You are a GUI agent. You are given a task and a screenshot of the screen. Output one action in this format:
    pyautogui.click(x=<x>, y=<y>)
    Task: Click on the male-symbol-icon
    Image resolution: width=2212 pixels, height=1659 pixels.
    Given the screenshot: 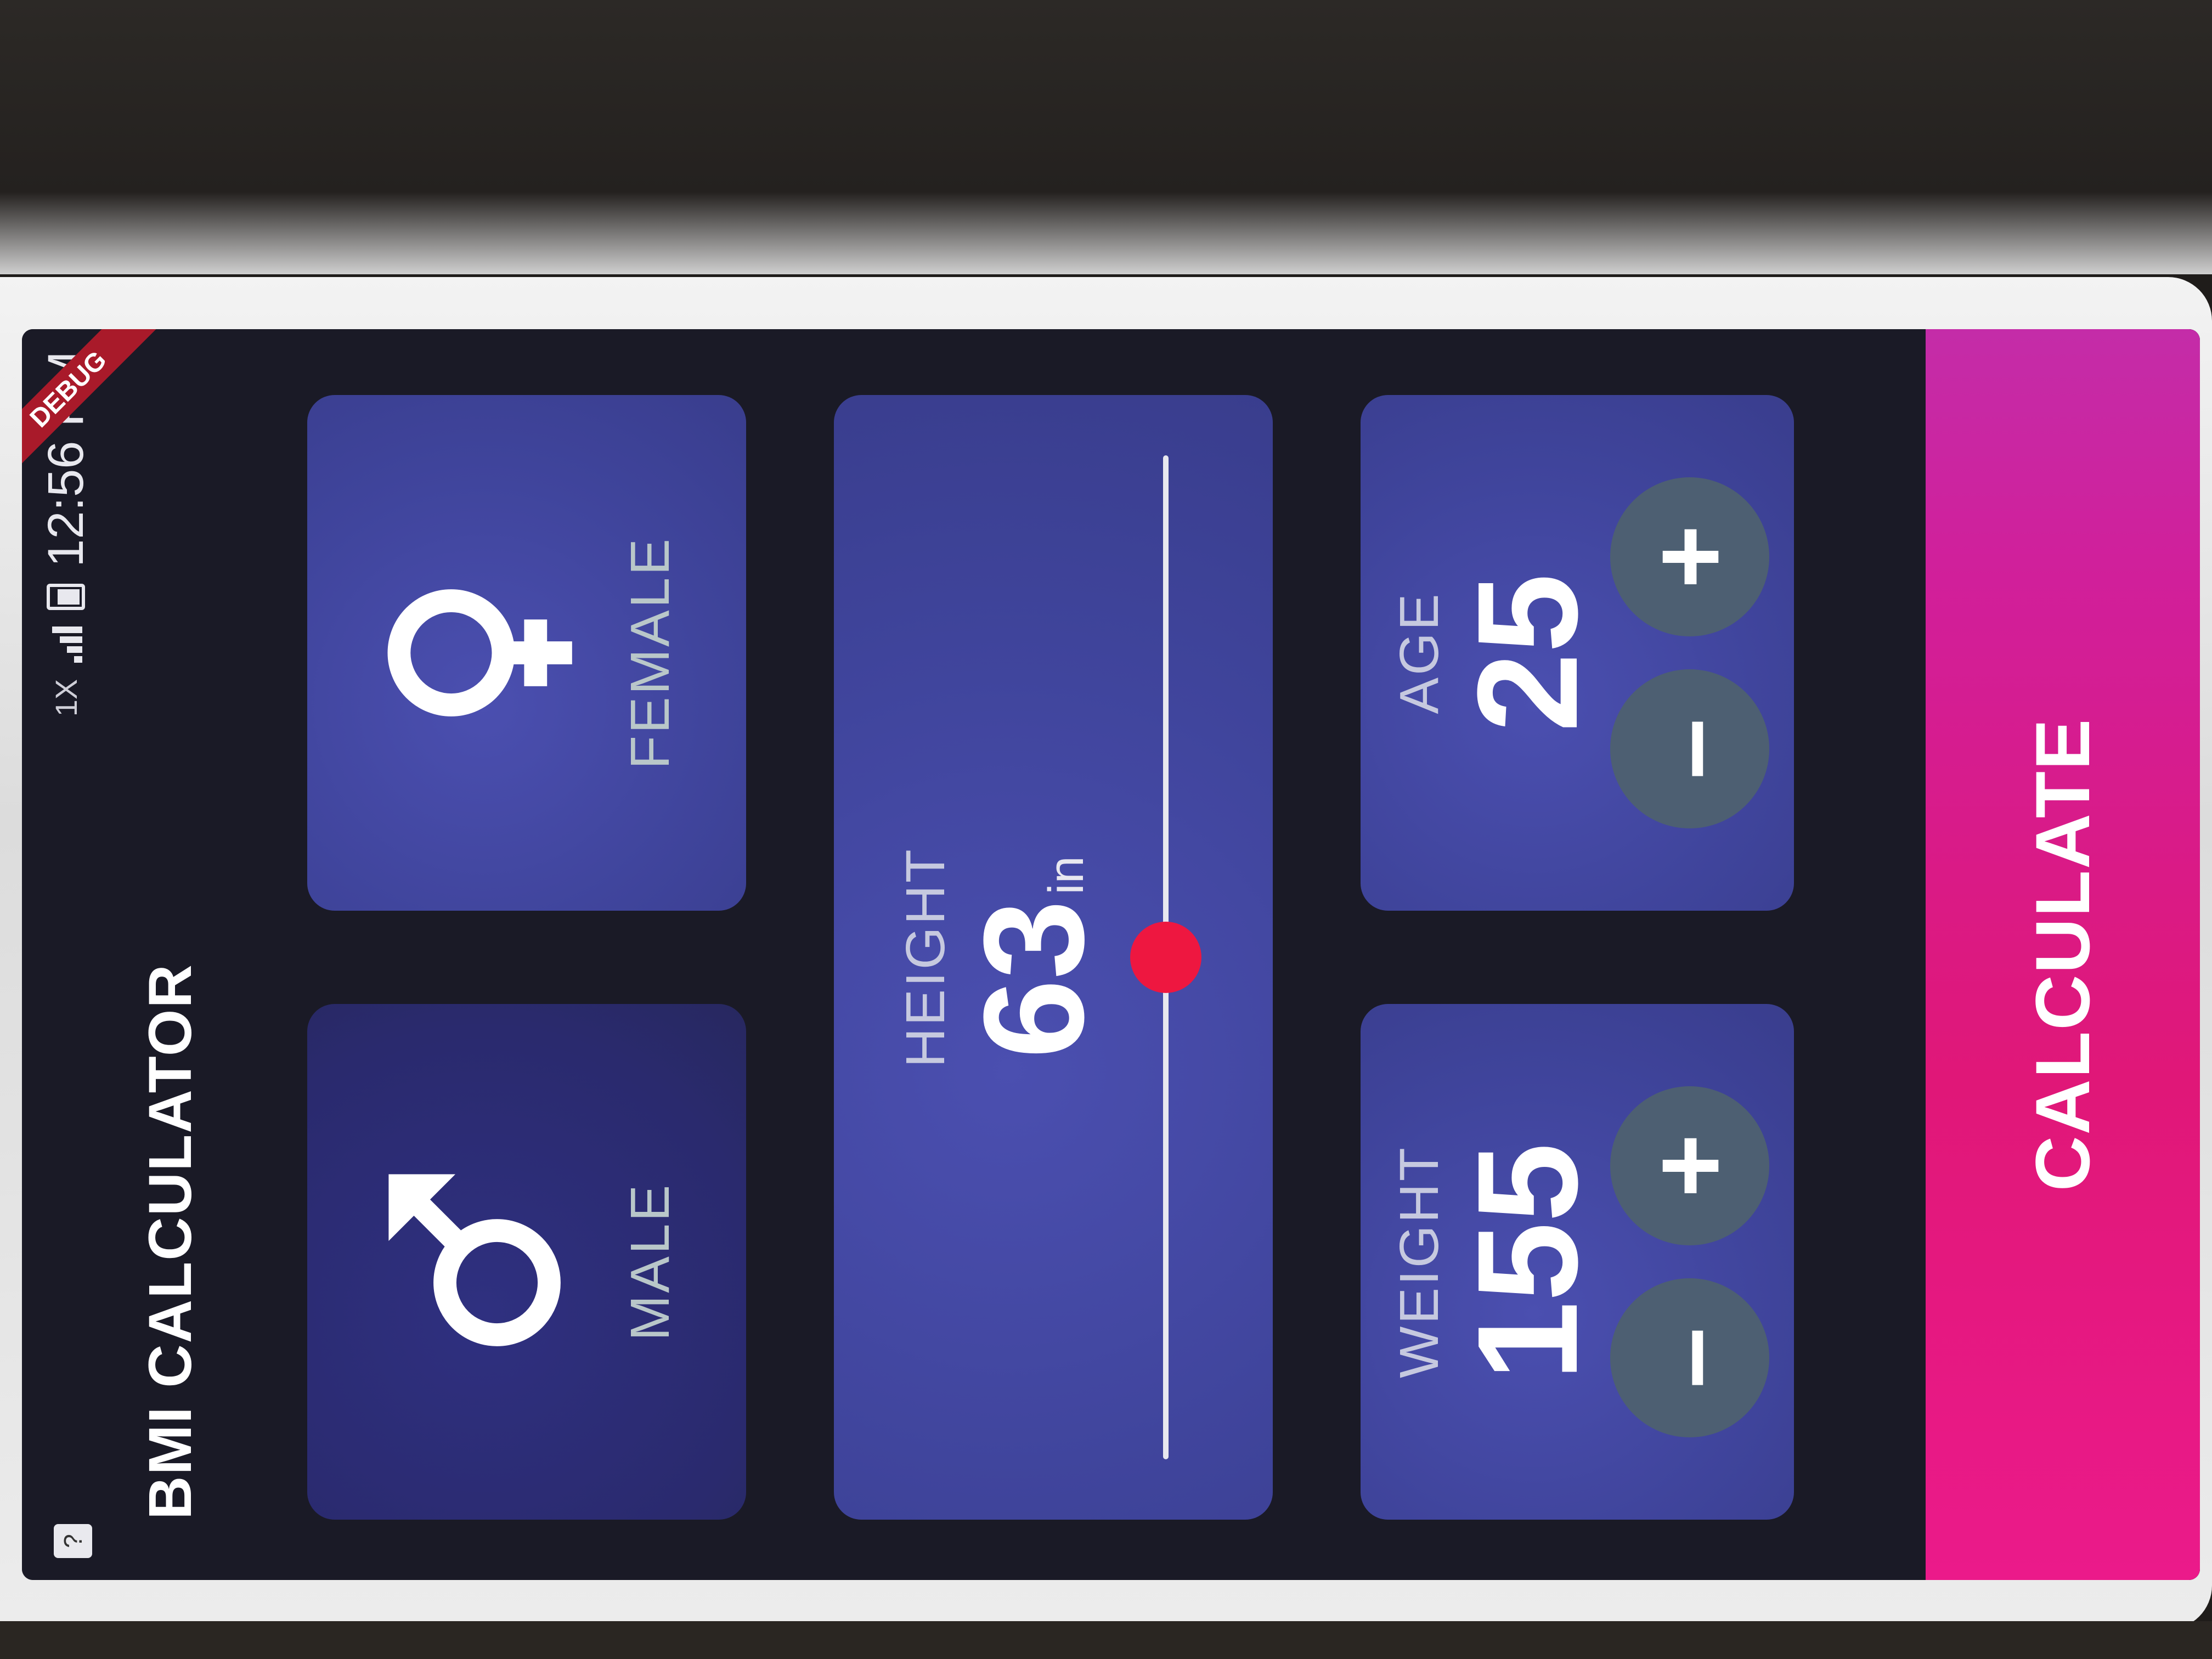 What is the action you would take?
    pyautogui.click(x=474, y=1260)
    